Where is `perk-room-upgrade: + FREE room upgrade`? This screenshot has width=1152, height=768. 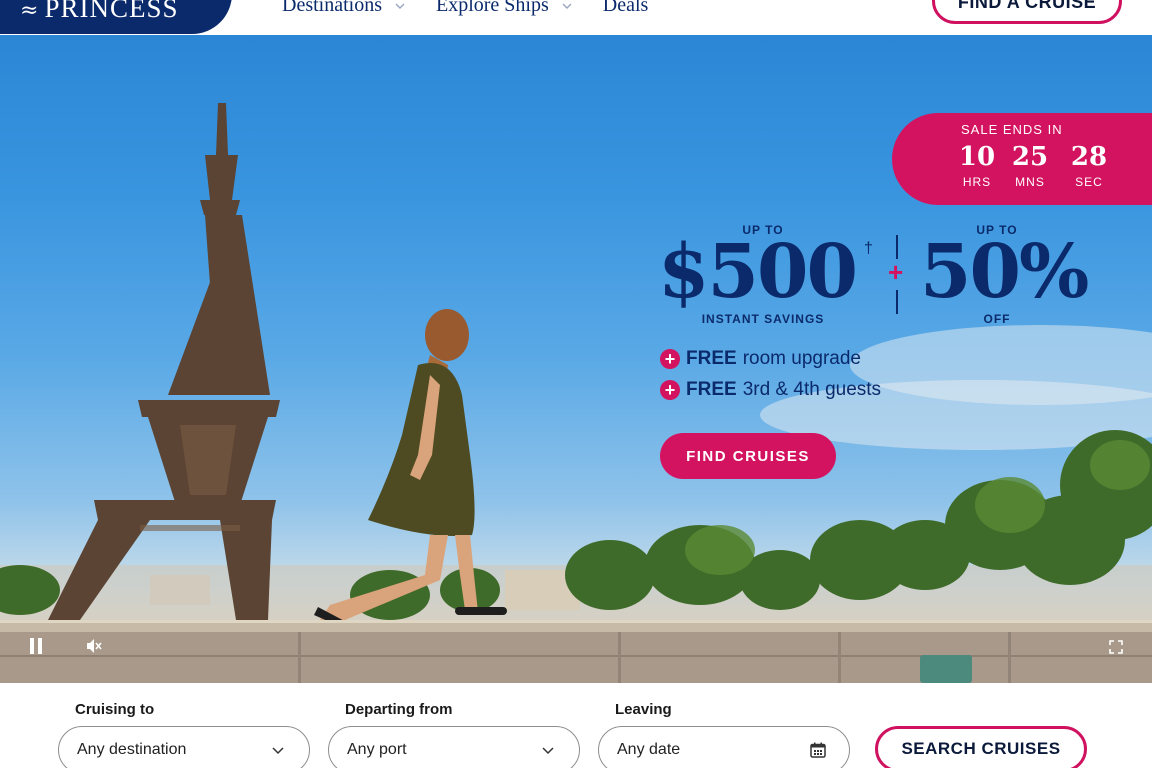 perk-room-upgrade: + FREE room upgrade is located at coordinates (760, 359).